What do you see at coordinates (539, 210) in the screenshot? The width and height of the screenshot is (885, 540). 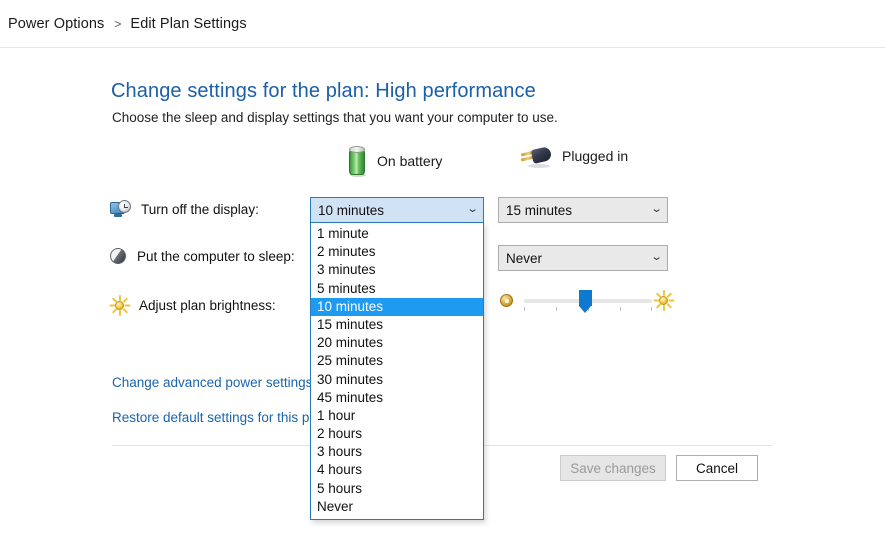 I see `combobox-turn-off-display-plugged-in-value: 15 minutes` at bounding box center [539, 210].